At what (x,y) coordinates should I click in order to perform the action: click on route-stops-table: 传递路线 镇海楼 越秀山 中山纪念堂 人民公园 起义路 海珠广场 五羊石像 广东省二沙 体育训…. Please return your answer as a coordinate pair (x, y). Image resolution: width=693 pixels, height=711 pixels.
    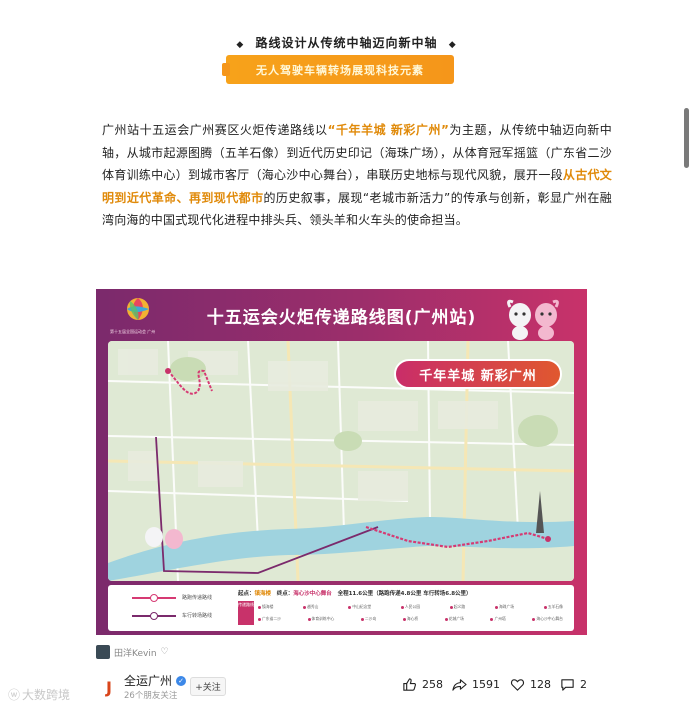
    Looking at the image, I should click on (403, 613).